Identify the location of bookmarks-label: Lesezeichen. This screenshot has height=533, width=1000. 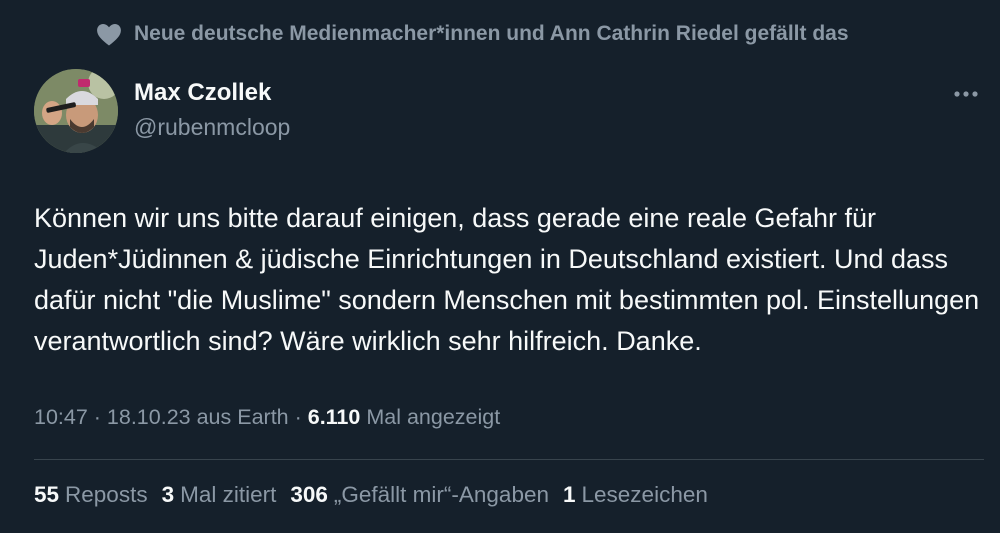
(644, 494).